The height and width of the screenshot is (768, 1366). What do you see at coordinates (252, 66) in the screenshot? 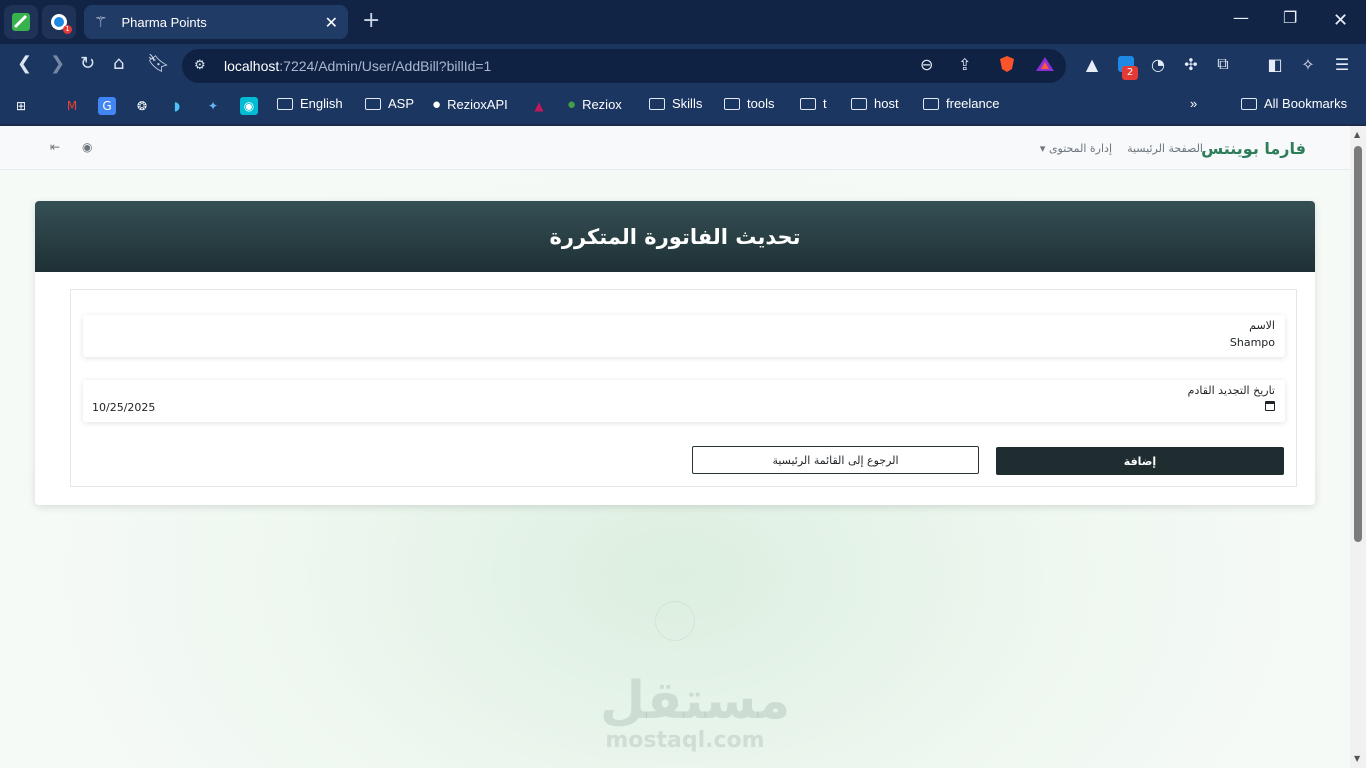
I see `url-host: localhost` at bounding box center [252, 66].